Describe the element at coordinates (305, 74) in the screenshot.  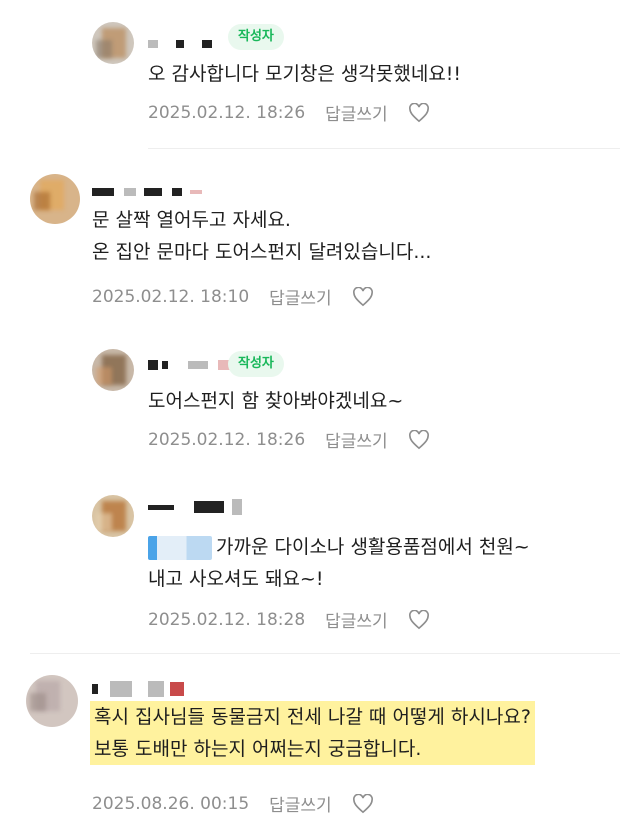
I see `comment-text: 오 감사합니다 모기창은 생각못했네요!!` at that location.